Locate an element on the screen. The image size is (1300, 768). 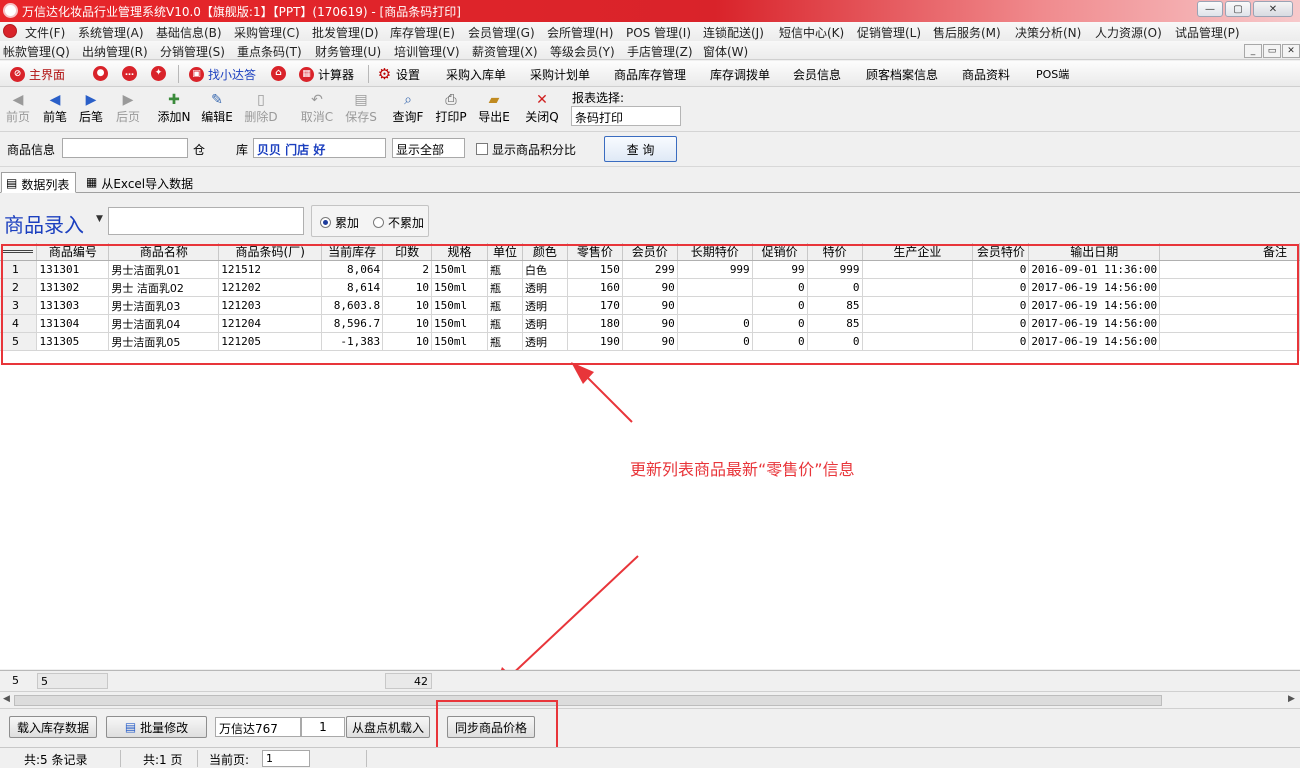
summary-row-count: 5 is located at coordinates (15, 680).